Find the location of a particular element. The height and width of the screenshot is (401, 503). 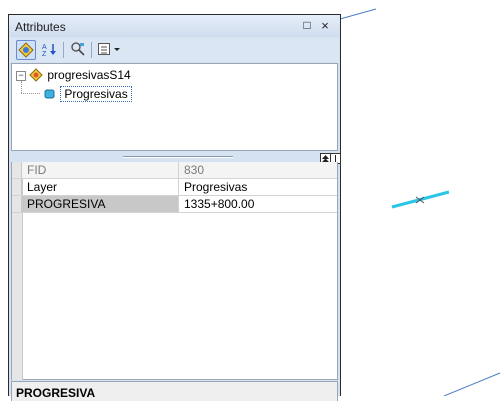

tree-node-feature: Progresivas is located at coordinates (87, 94).